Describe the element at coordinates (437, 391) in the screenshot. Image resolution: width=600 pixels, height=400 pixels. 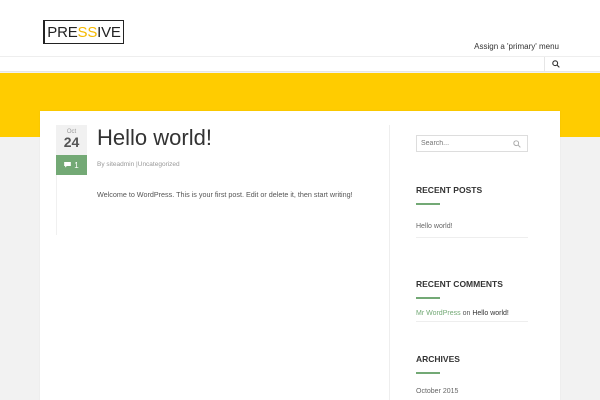
I see `archive-link: October 2015` at that location.